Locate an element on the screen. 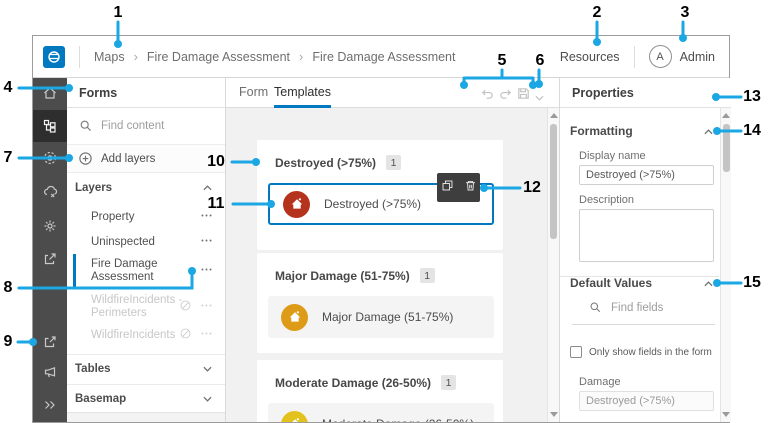 This screenshot has width=773, height=423. callout-4: 4 is located at coordinates (8, 87).